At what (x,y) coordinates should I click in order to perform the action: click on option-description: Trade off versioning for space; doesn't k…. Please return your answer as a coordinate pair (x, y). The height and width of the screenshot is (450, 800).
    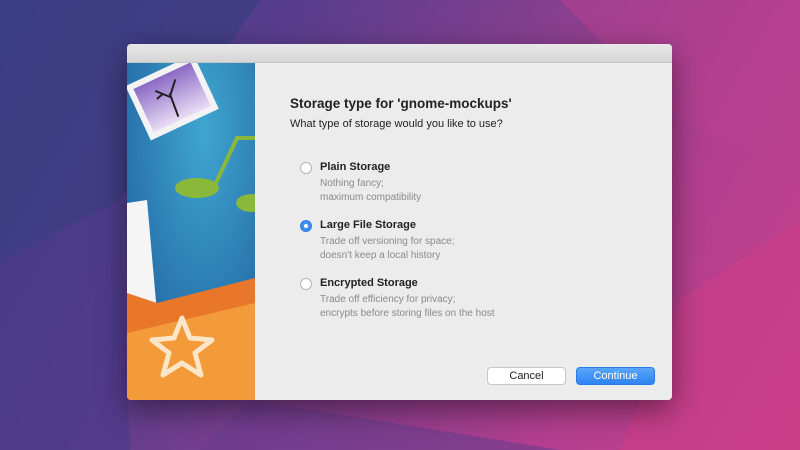
    Looking at the image, I should click on (387, 248).